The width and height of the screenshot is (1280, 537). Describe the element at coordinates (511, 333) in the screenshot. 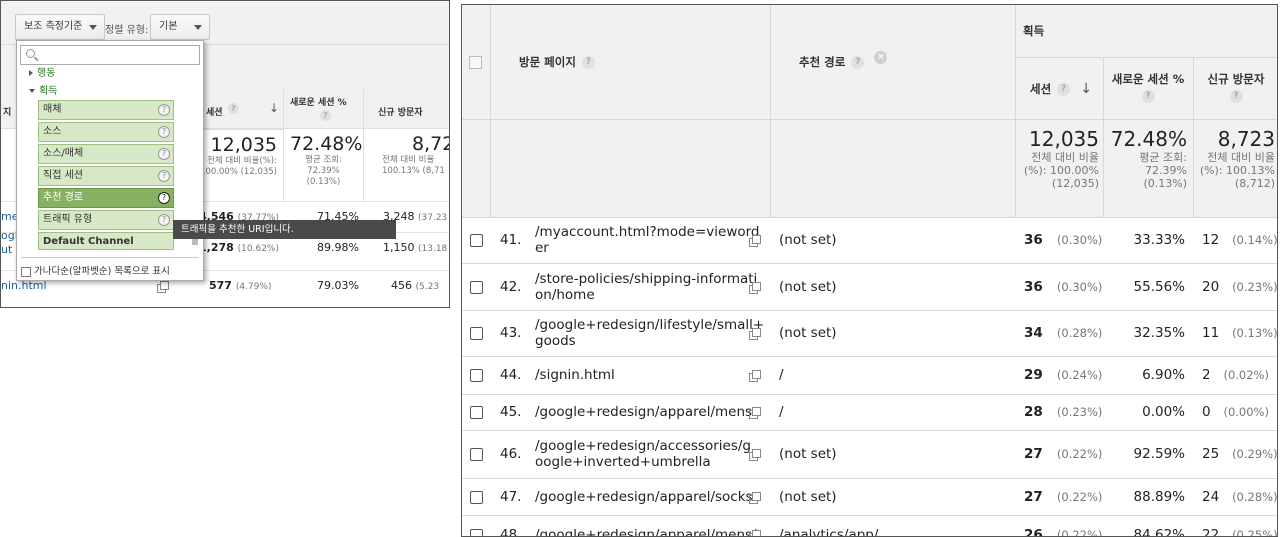

I see `row-number: 43.` at that location.